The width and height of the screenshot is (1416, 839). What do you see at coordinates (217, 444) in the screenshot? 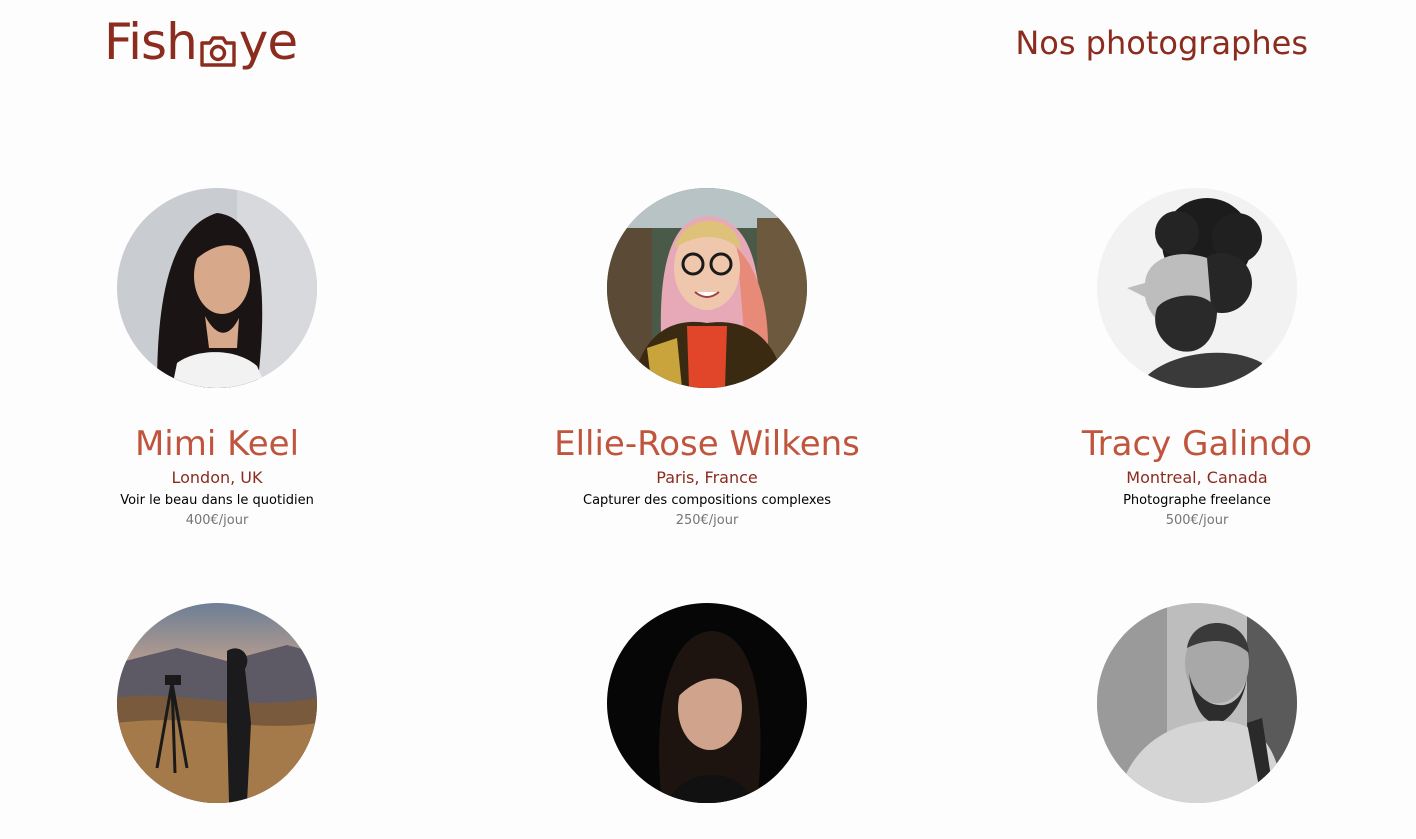
I see `photographer-name: Mimi Keel` at bounding box center [217, 444].